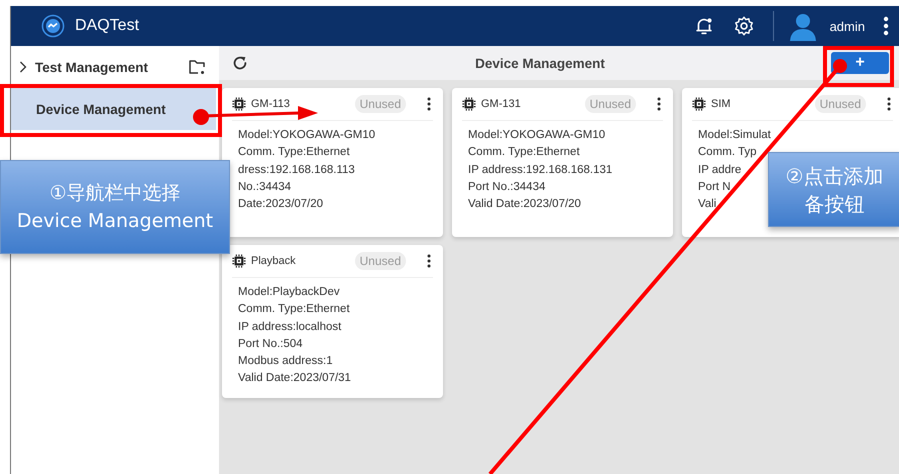 The height and width of the screenshot is (474, 899). Describe the element at coordinates (834, 204) in the screenshot. I see `callout-text: 备按钮` at that location.